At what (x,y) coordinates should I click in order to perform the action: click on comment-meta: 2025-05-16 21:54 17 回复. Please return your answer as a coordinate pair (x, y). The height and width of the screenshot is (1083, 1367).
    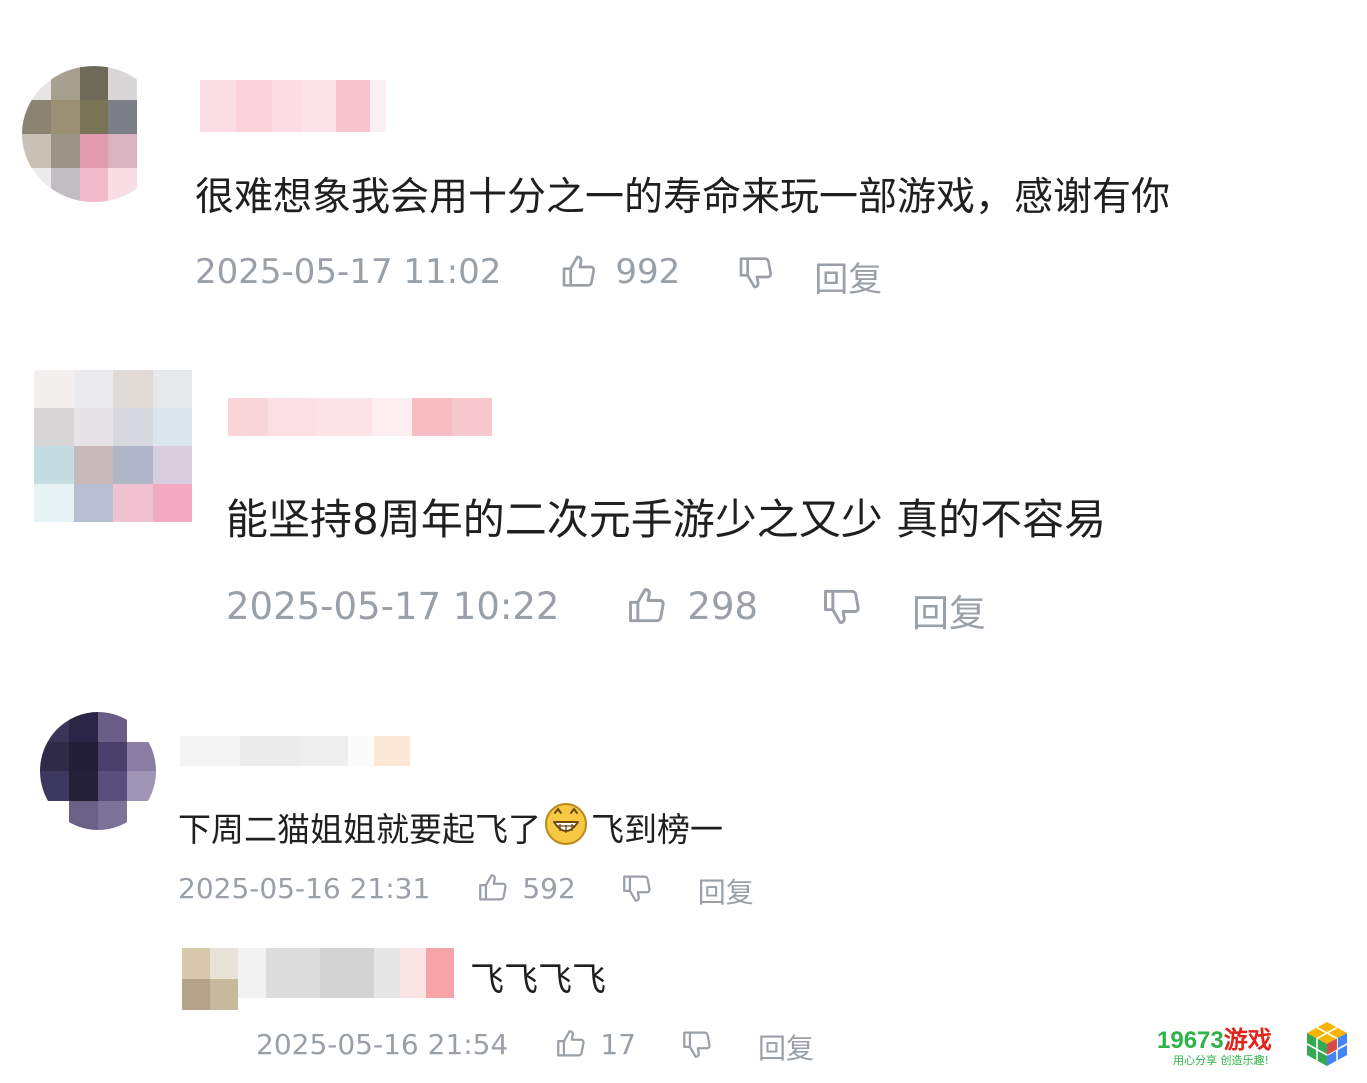
    Looking at the image, I should click on (535, 1045).